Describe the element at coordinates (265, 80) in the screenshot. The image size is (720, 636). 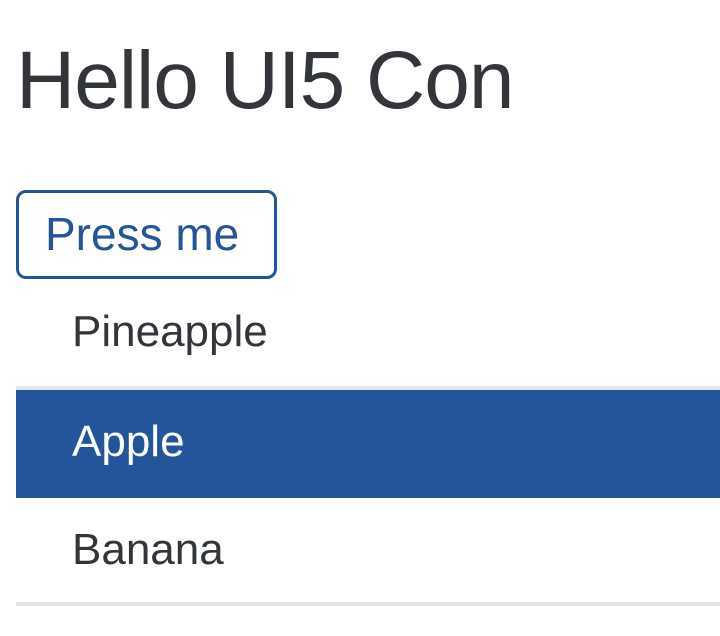
I see `page-title: Hello UI5 Con` at that location.